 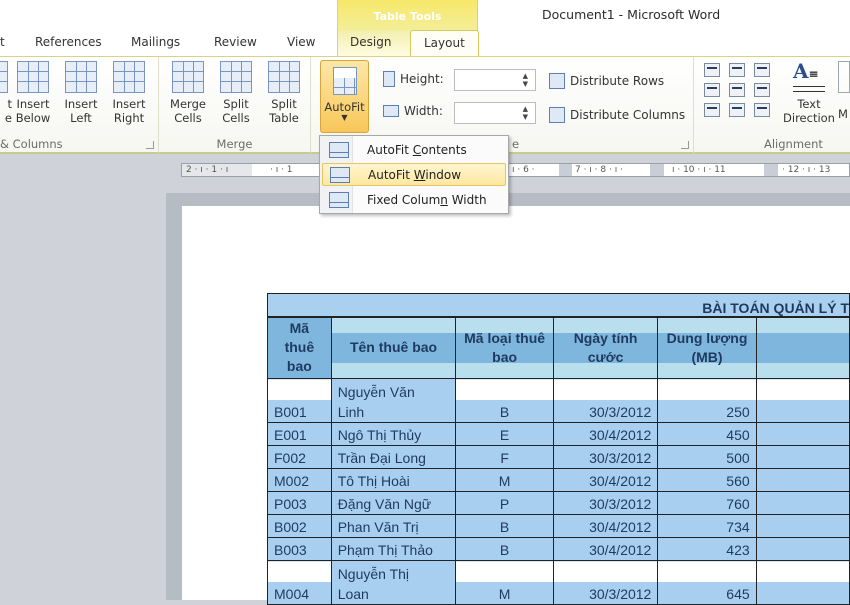 What do you see at coordinates (284, 93) in the screenshot?
I see `split-table-button: Split Table` at bounding box center [284, 93].